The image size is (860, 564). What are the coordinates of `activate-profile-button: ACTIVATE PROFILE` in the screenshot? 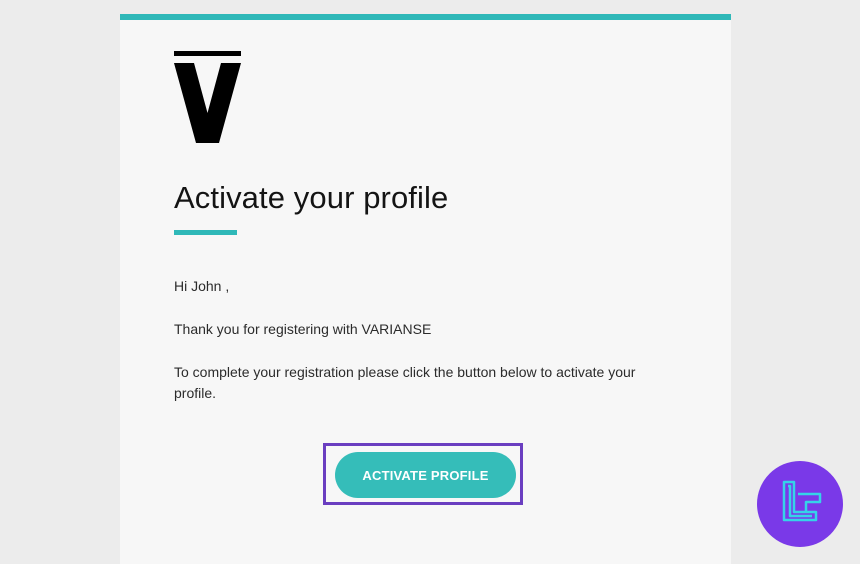 It's located at (425, 475).